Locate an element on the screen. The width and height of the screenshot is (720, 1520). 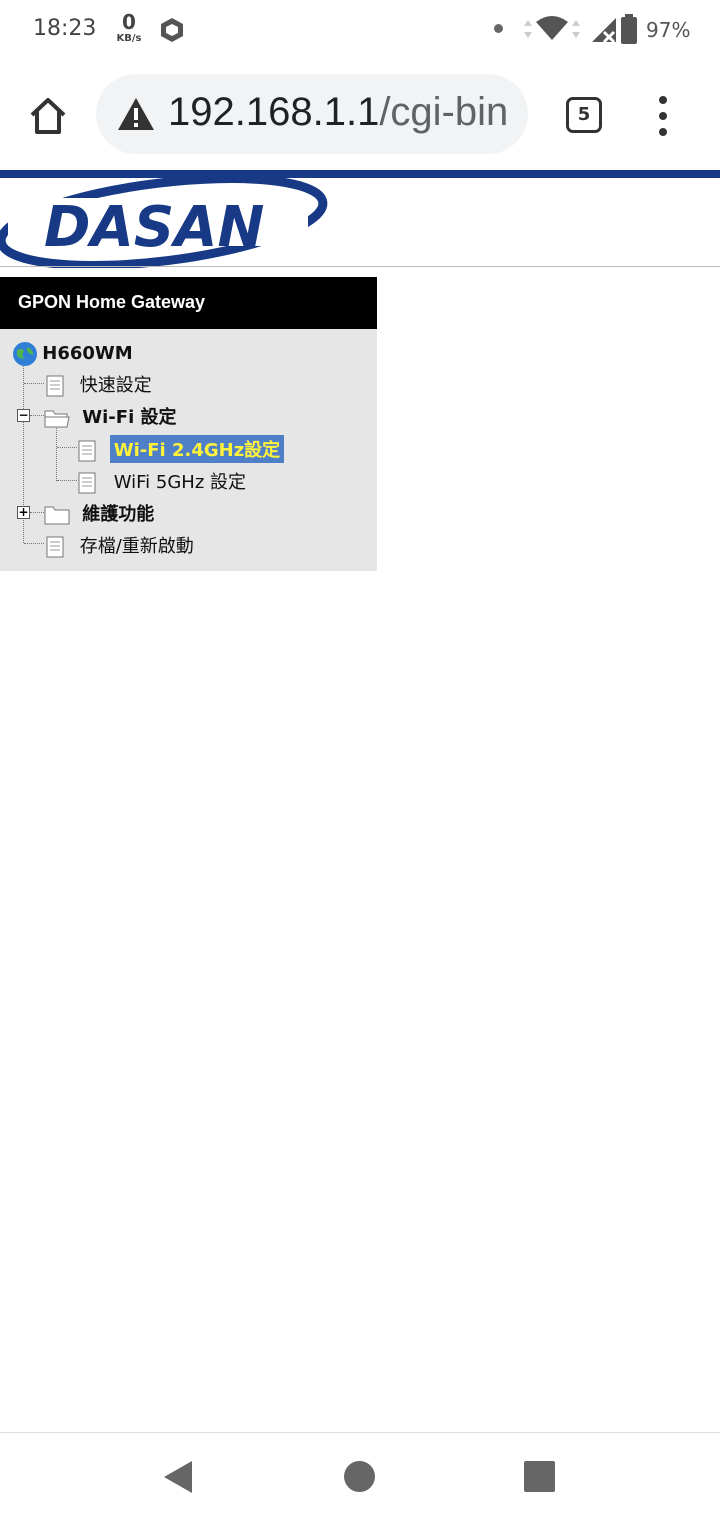
globe-icon is located at coordinates (25, 354).